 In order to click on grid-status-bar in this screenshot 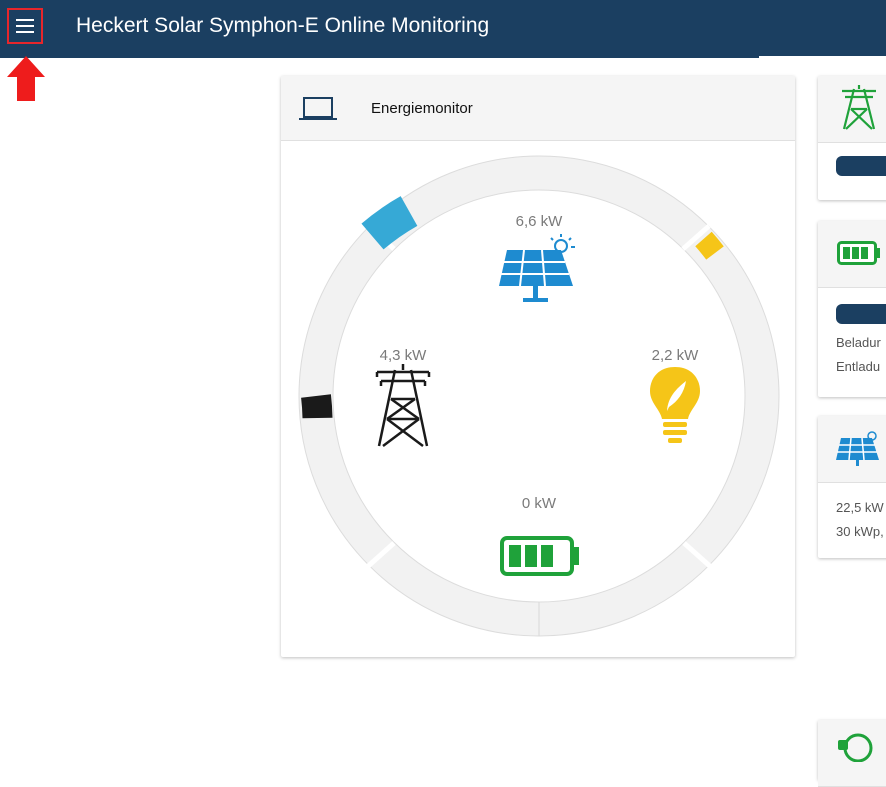, I will do `click(861, 166)`.